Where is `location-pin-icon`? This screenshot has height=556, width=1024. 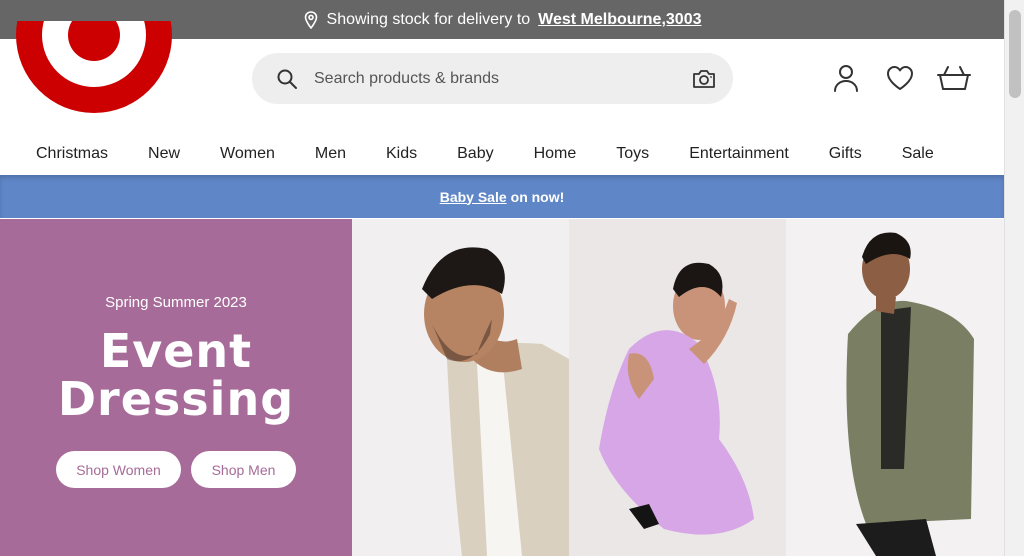
location-pin-icon is located at coordinates (311, 19).